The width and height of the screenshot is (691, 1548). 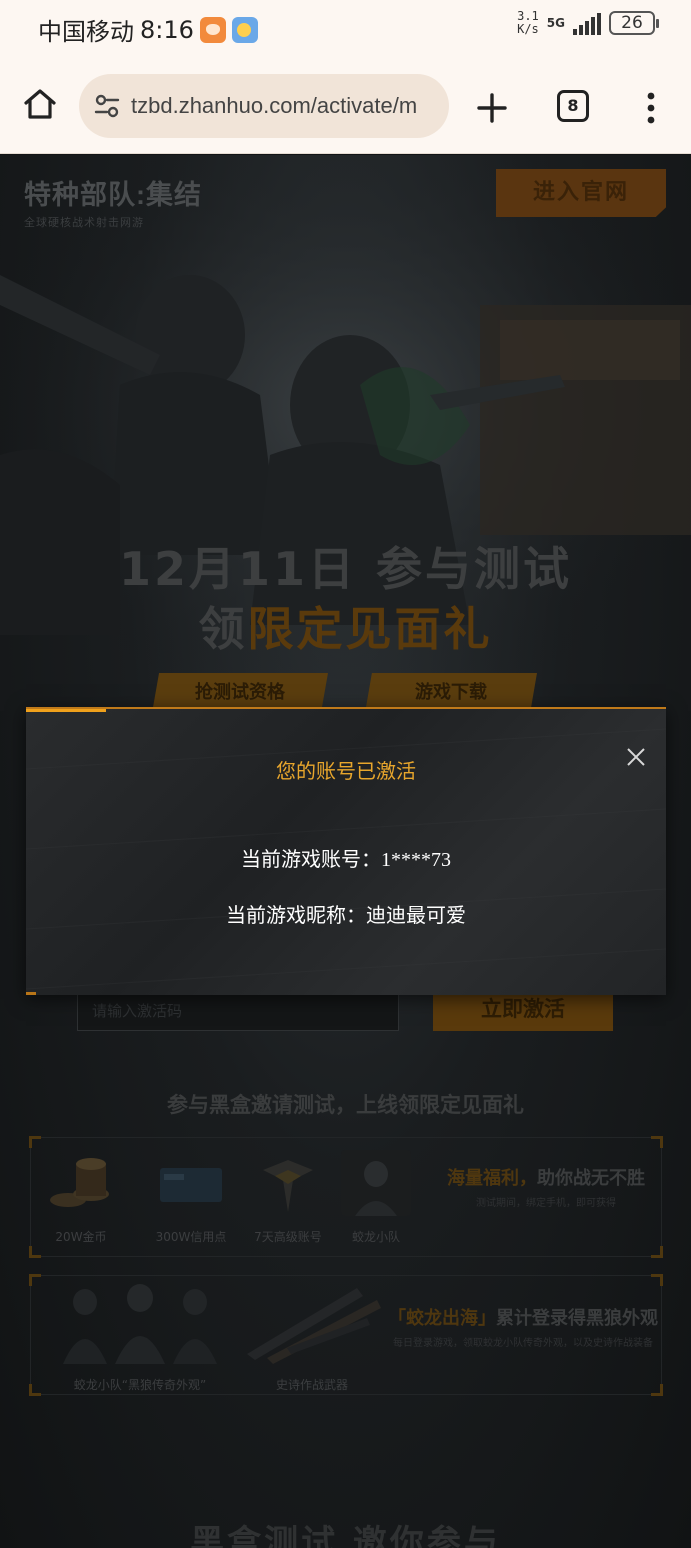 I want to click on promo-benefits: 海量福利，助你战无不胜 测试期间，绑定手机，即可获得, so click(x=546, y=1186).